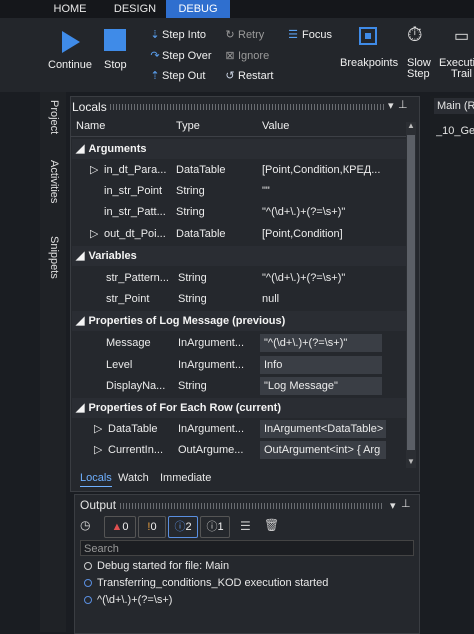 This screenshot has width=474, height=634. I want to click on column-type-header: Type, so click(188, 128).